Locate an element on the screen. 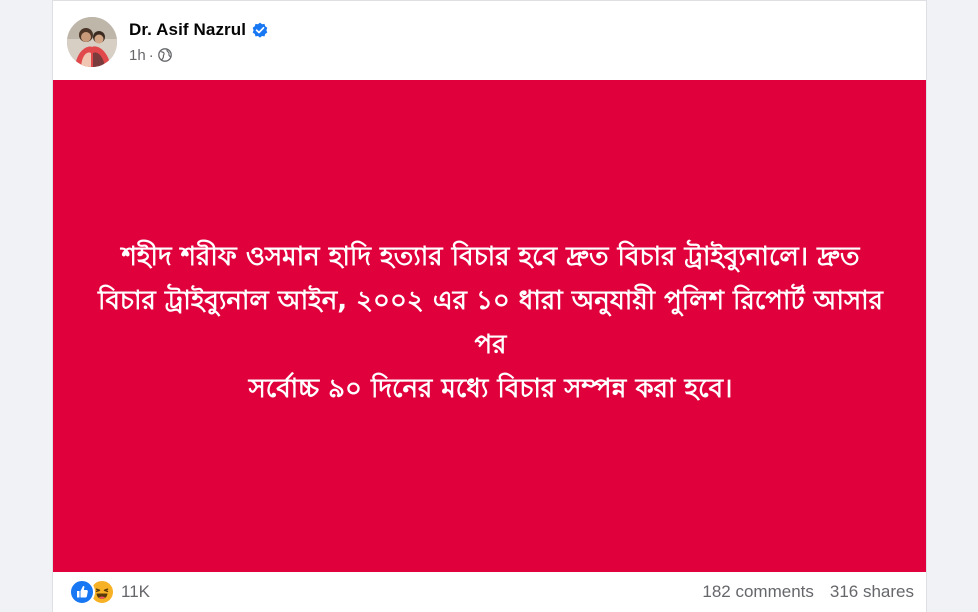 The width and height of the screenshot is (978, 612). post-meta: 1h · is located at coordinates (198, 55).